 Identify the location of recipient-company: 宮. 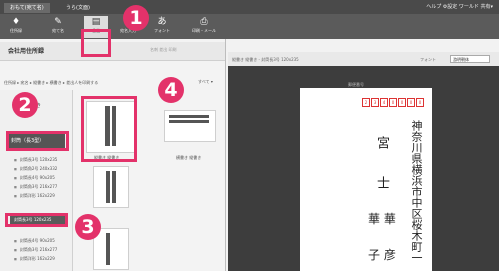
(381, 142).